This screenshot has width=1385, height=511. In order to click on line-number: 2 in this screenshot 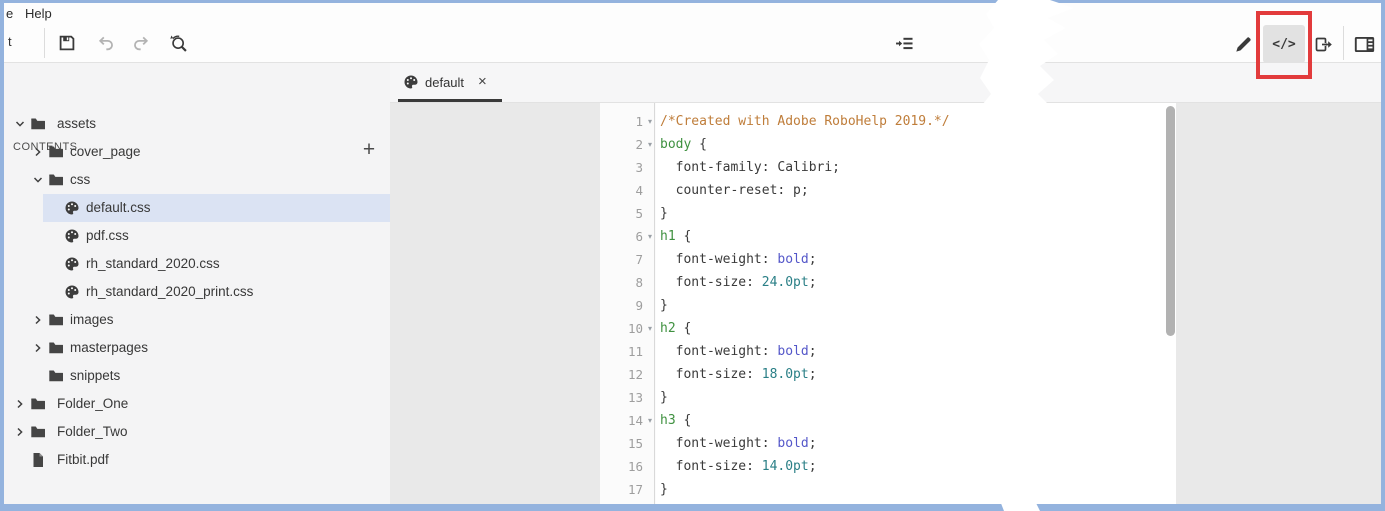, I will do `click(639, 144)`.